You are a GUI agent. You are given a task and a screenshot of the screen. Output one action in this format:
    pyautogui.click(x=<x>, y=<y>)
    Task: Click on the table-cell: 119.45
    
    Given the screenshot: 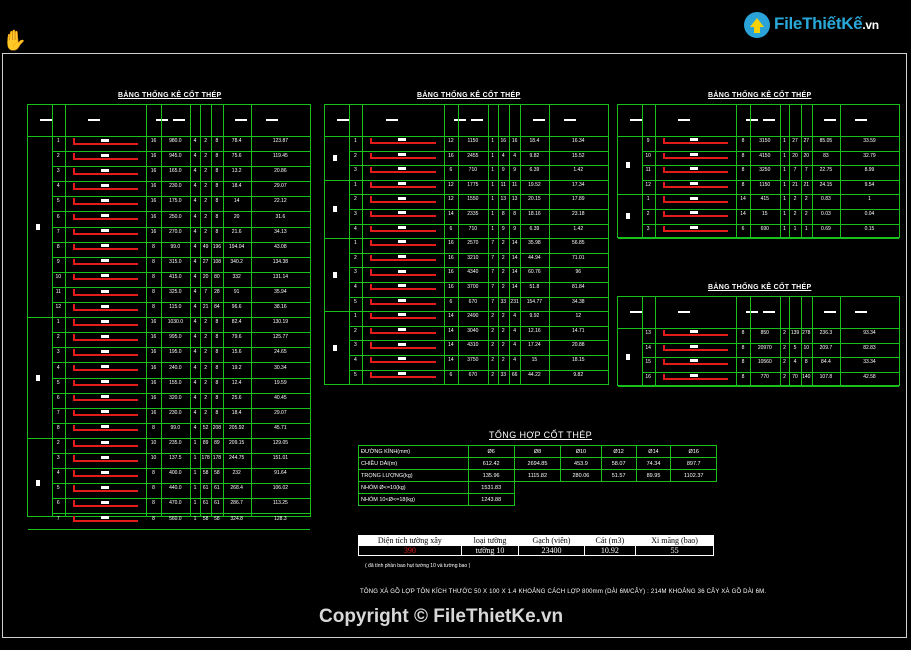 What is the action you would take?
    pyautogui.click(x=280, y=156)
    